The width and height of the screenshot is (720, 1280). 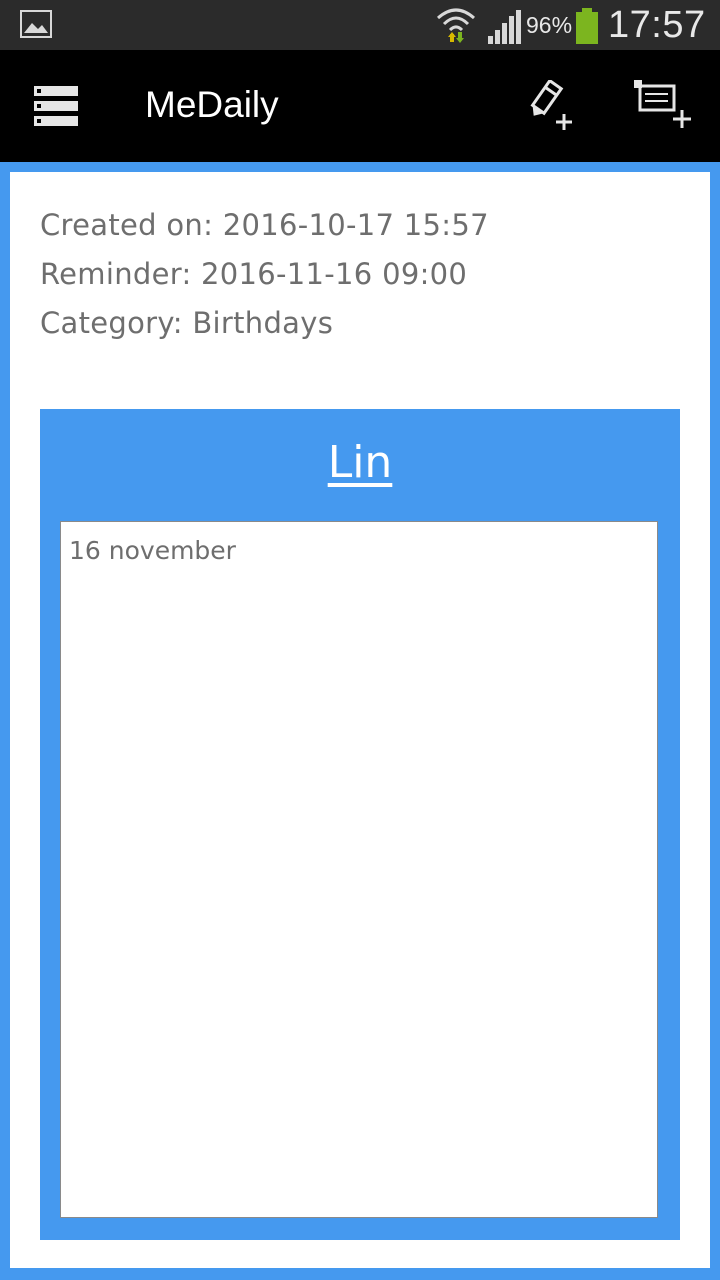 I want to click on category-text: Category: Birthdays, so click(x=187, y=323).